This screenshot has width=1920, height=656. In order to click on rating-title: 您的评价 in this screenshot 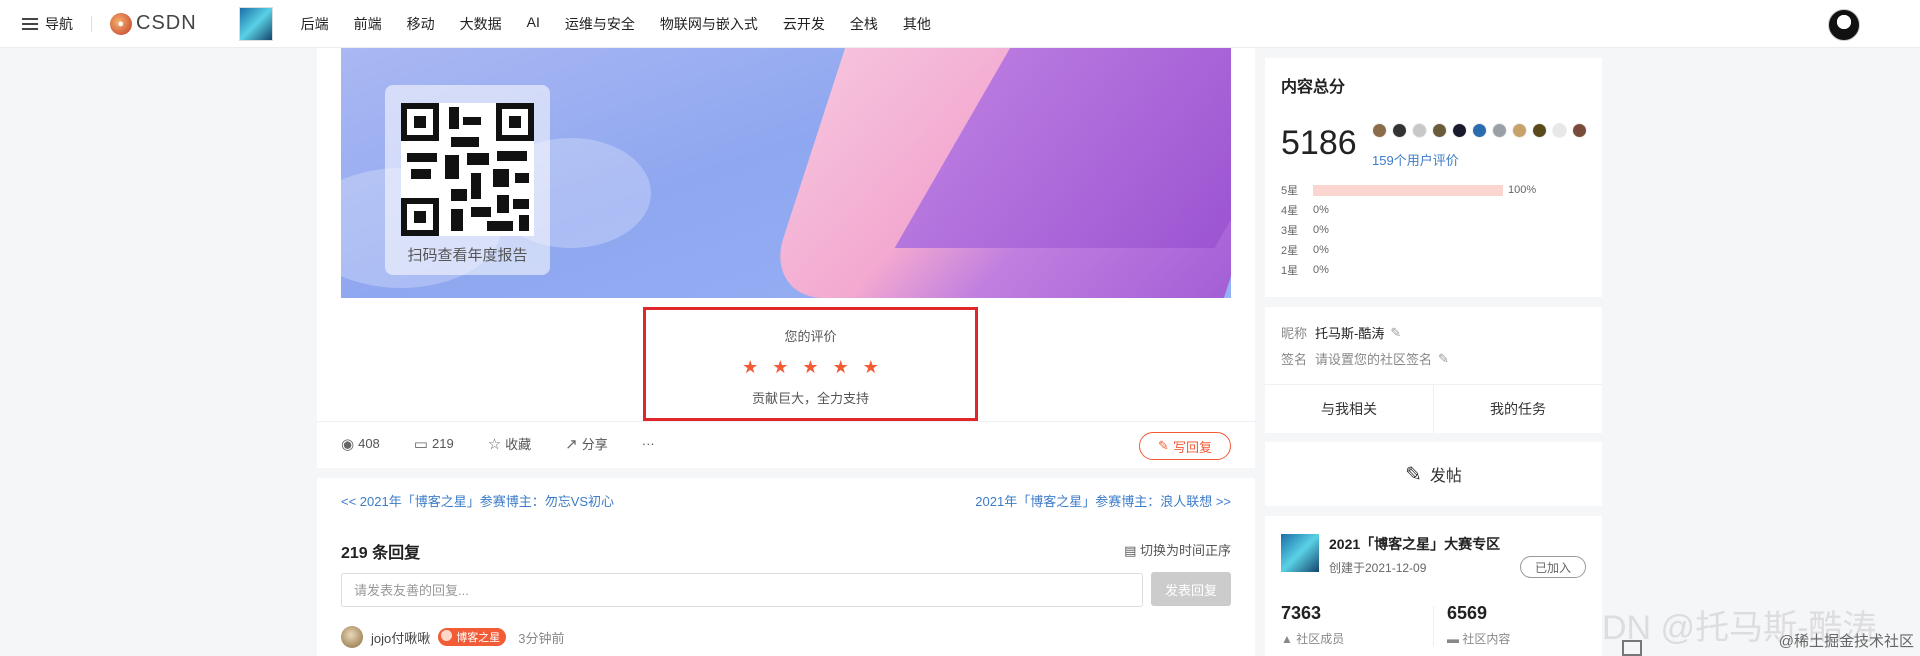, I will do `click(810, 336)`.